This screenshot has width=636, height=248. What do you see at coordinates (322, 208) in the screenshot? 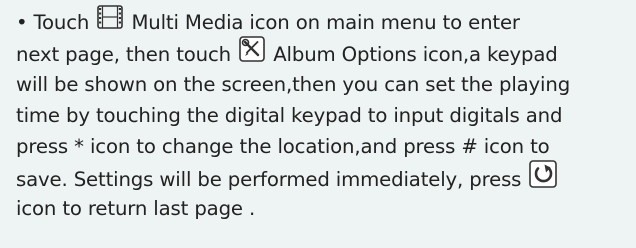
I see `text-line-7: icon to return last page .` at bounding box center [322, 208].